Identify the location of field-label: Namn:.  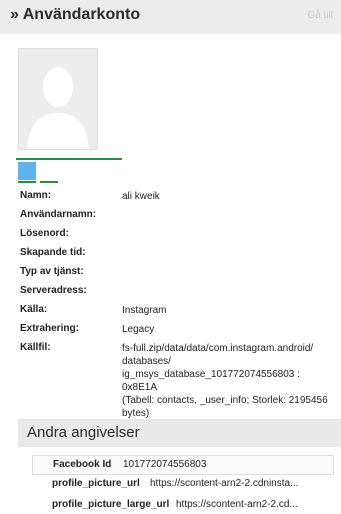
(36, 195).